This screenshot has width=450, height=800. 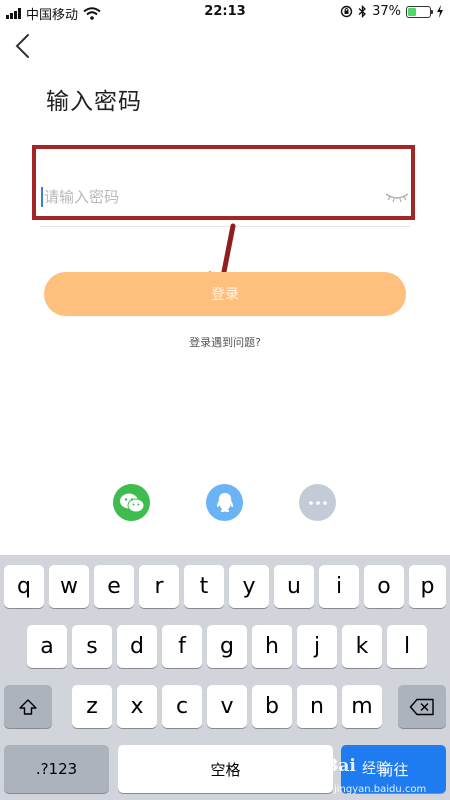 I want to click on numbers-key: .?123, so click(x=56, y=769).